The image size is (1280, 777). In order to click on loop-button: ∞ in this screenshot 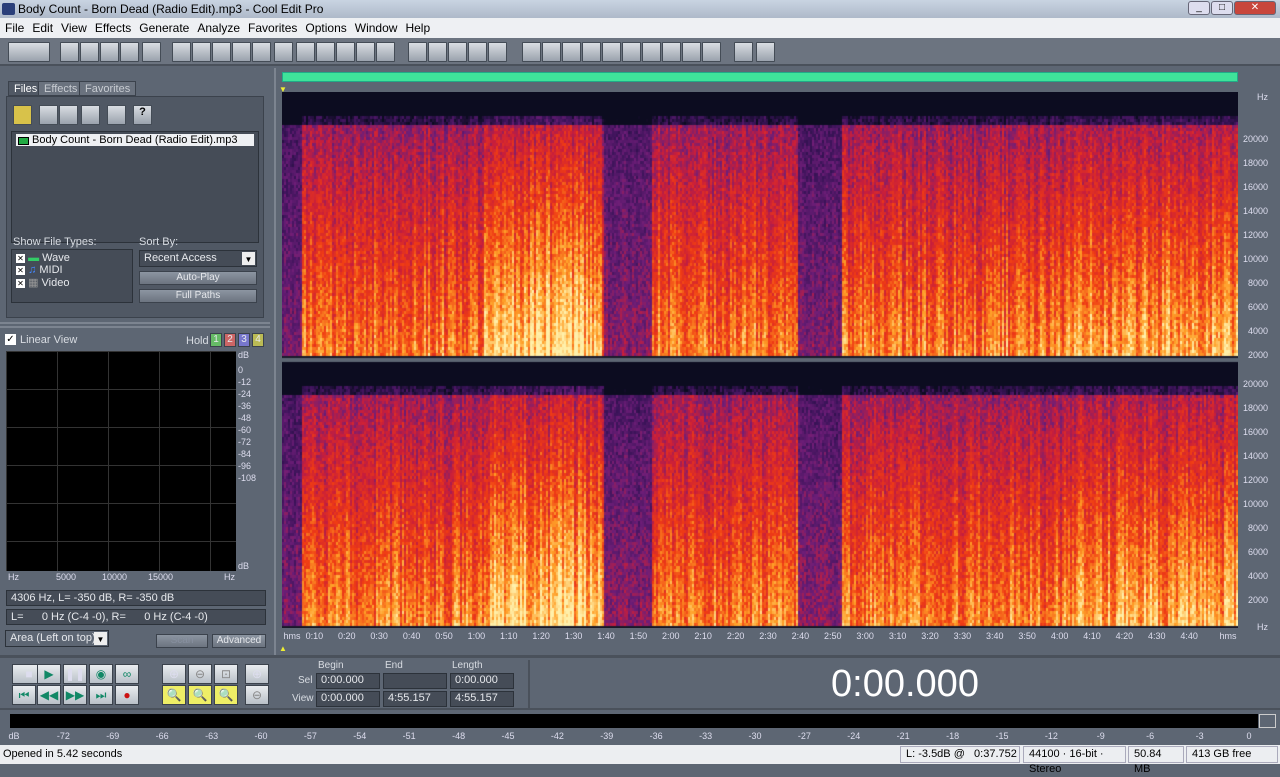, I will do `click(127, 674)`.